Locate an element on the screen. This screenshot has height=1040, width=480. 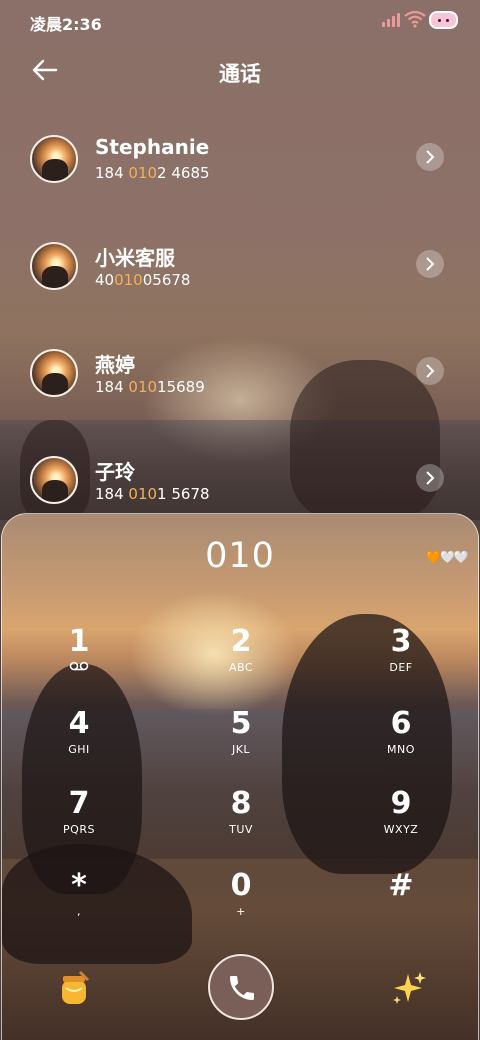
dial-input-display: 010 is located at coordinates (240, 556).